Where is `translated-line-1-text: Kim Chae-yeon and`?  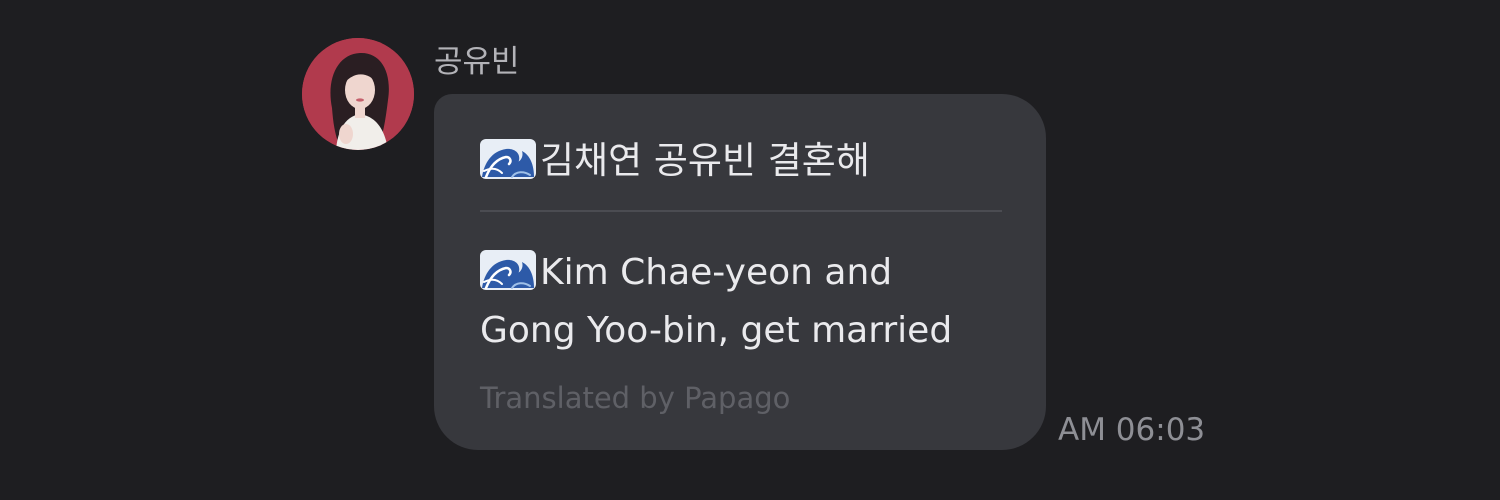
translated-line-1-text: Kim Chae-yeon and is located at coordinates (716, 272).